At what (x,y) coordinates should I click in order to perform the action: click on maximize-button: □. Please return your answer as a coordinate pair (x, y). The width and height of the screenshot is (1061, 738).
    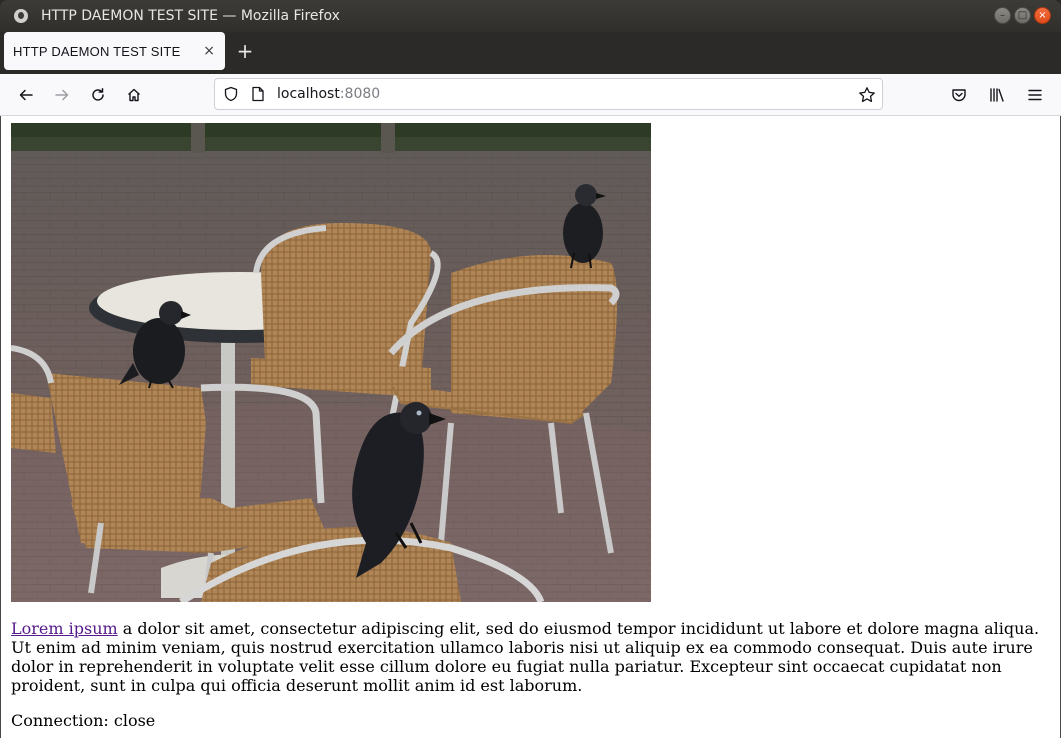
    Looking at the image, I should click on (1022, 15).